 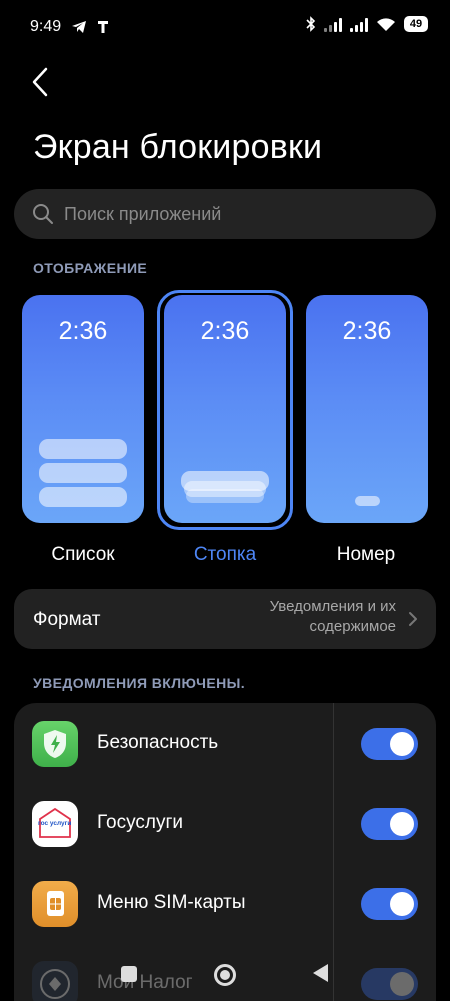 I want to click on gosuslugi-app-icon: гос услуги, so click(x=55, y=824).